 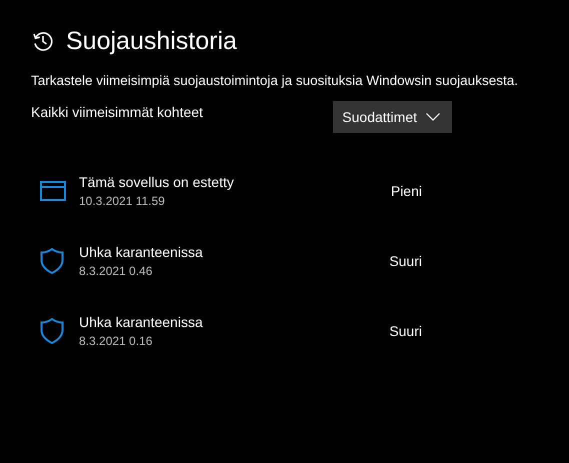 I want to click on filters-button: Suodattimet, so click(x=392, y=117).